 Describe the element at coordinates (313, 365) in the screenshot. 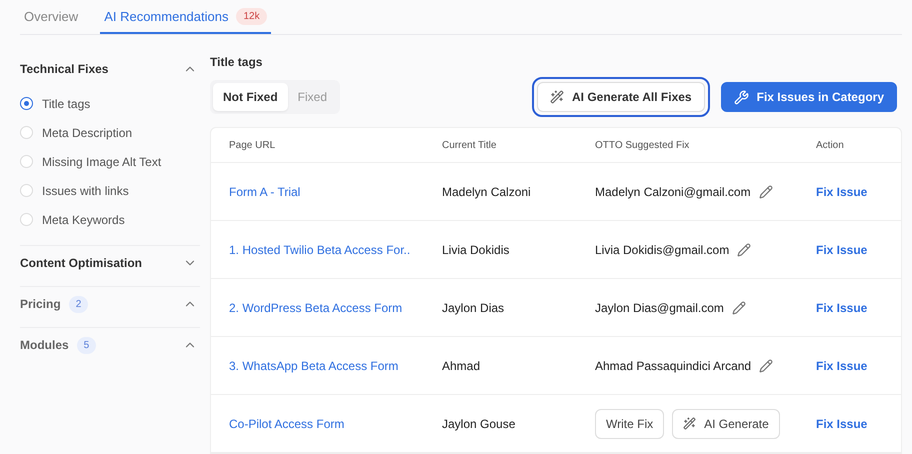

I see `page-link: 3. WhatsApp Beta Access Form` at that location.